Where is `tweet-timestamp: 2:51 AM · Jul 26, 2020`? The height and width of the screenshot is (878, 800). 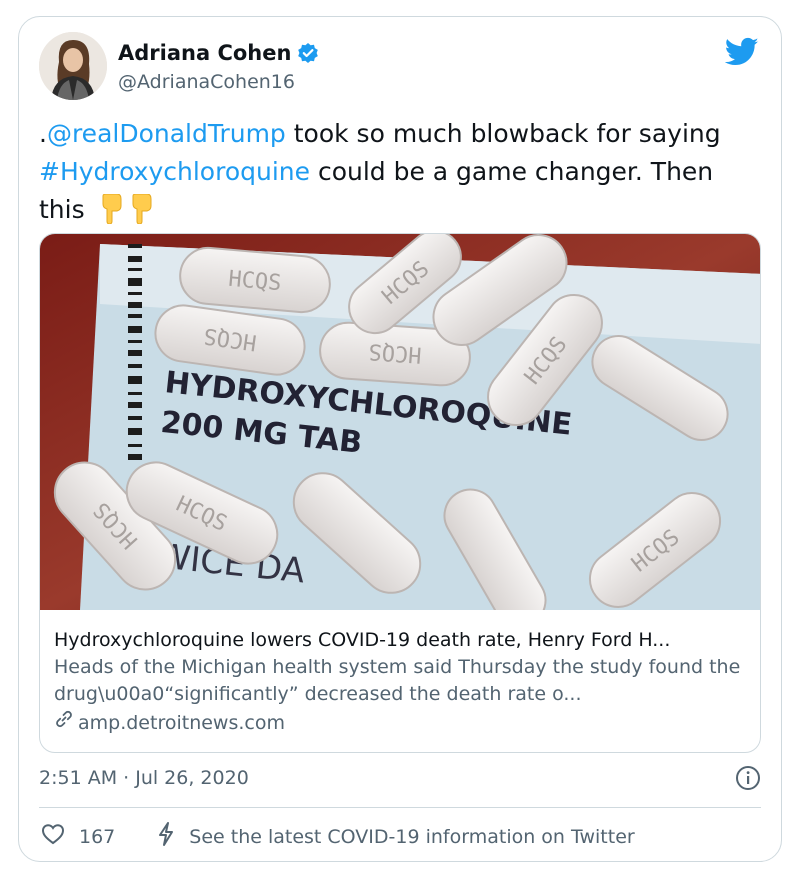
tweet-timestamp: 2:51 AM · Jul 26, 2020 is located at coordinates (144, 778).